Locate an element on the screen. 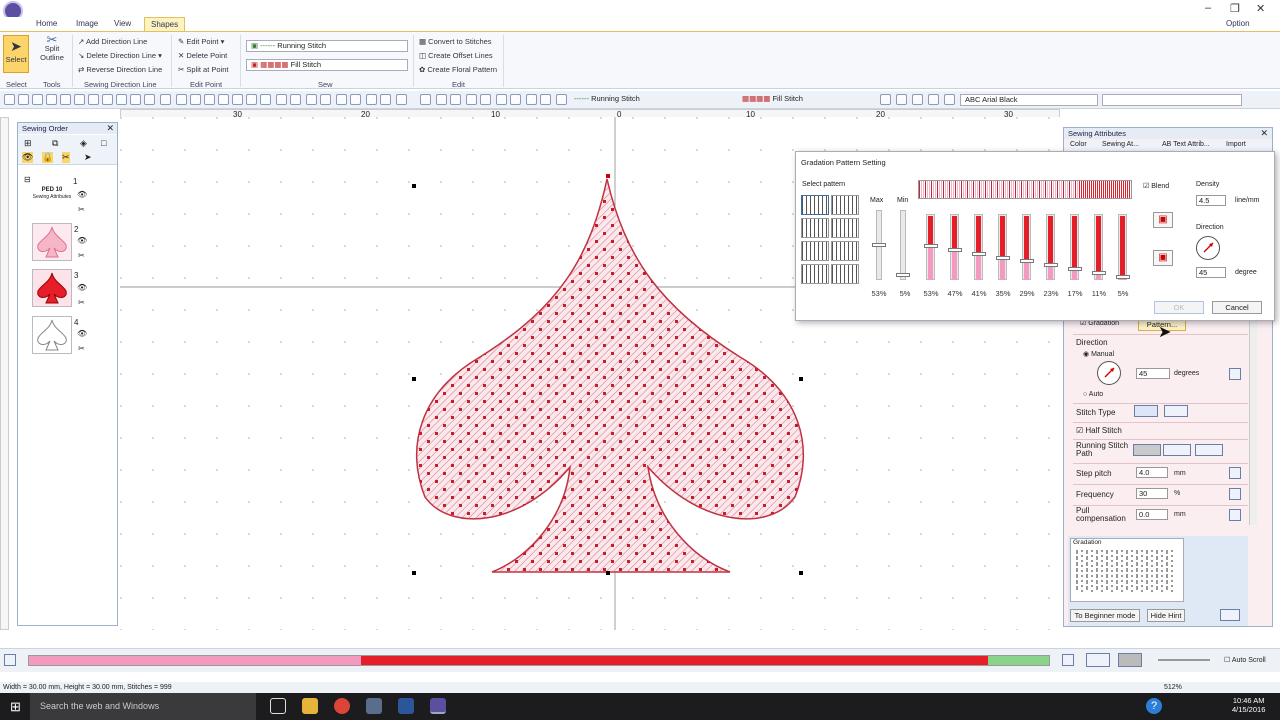 This screenshot has height=720, width=1280. running-stitch-quick-select: ------ Running Stitch is located at coordinates (639, 100).